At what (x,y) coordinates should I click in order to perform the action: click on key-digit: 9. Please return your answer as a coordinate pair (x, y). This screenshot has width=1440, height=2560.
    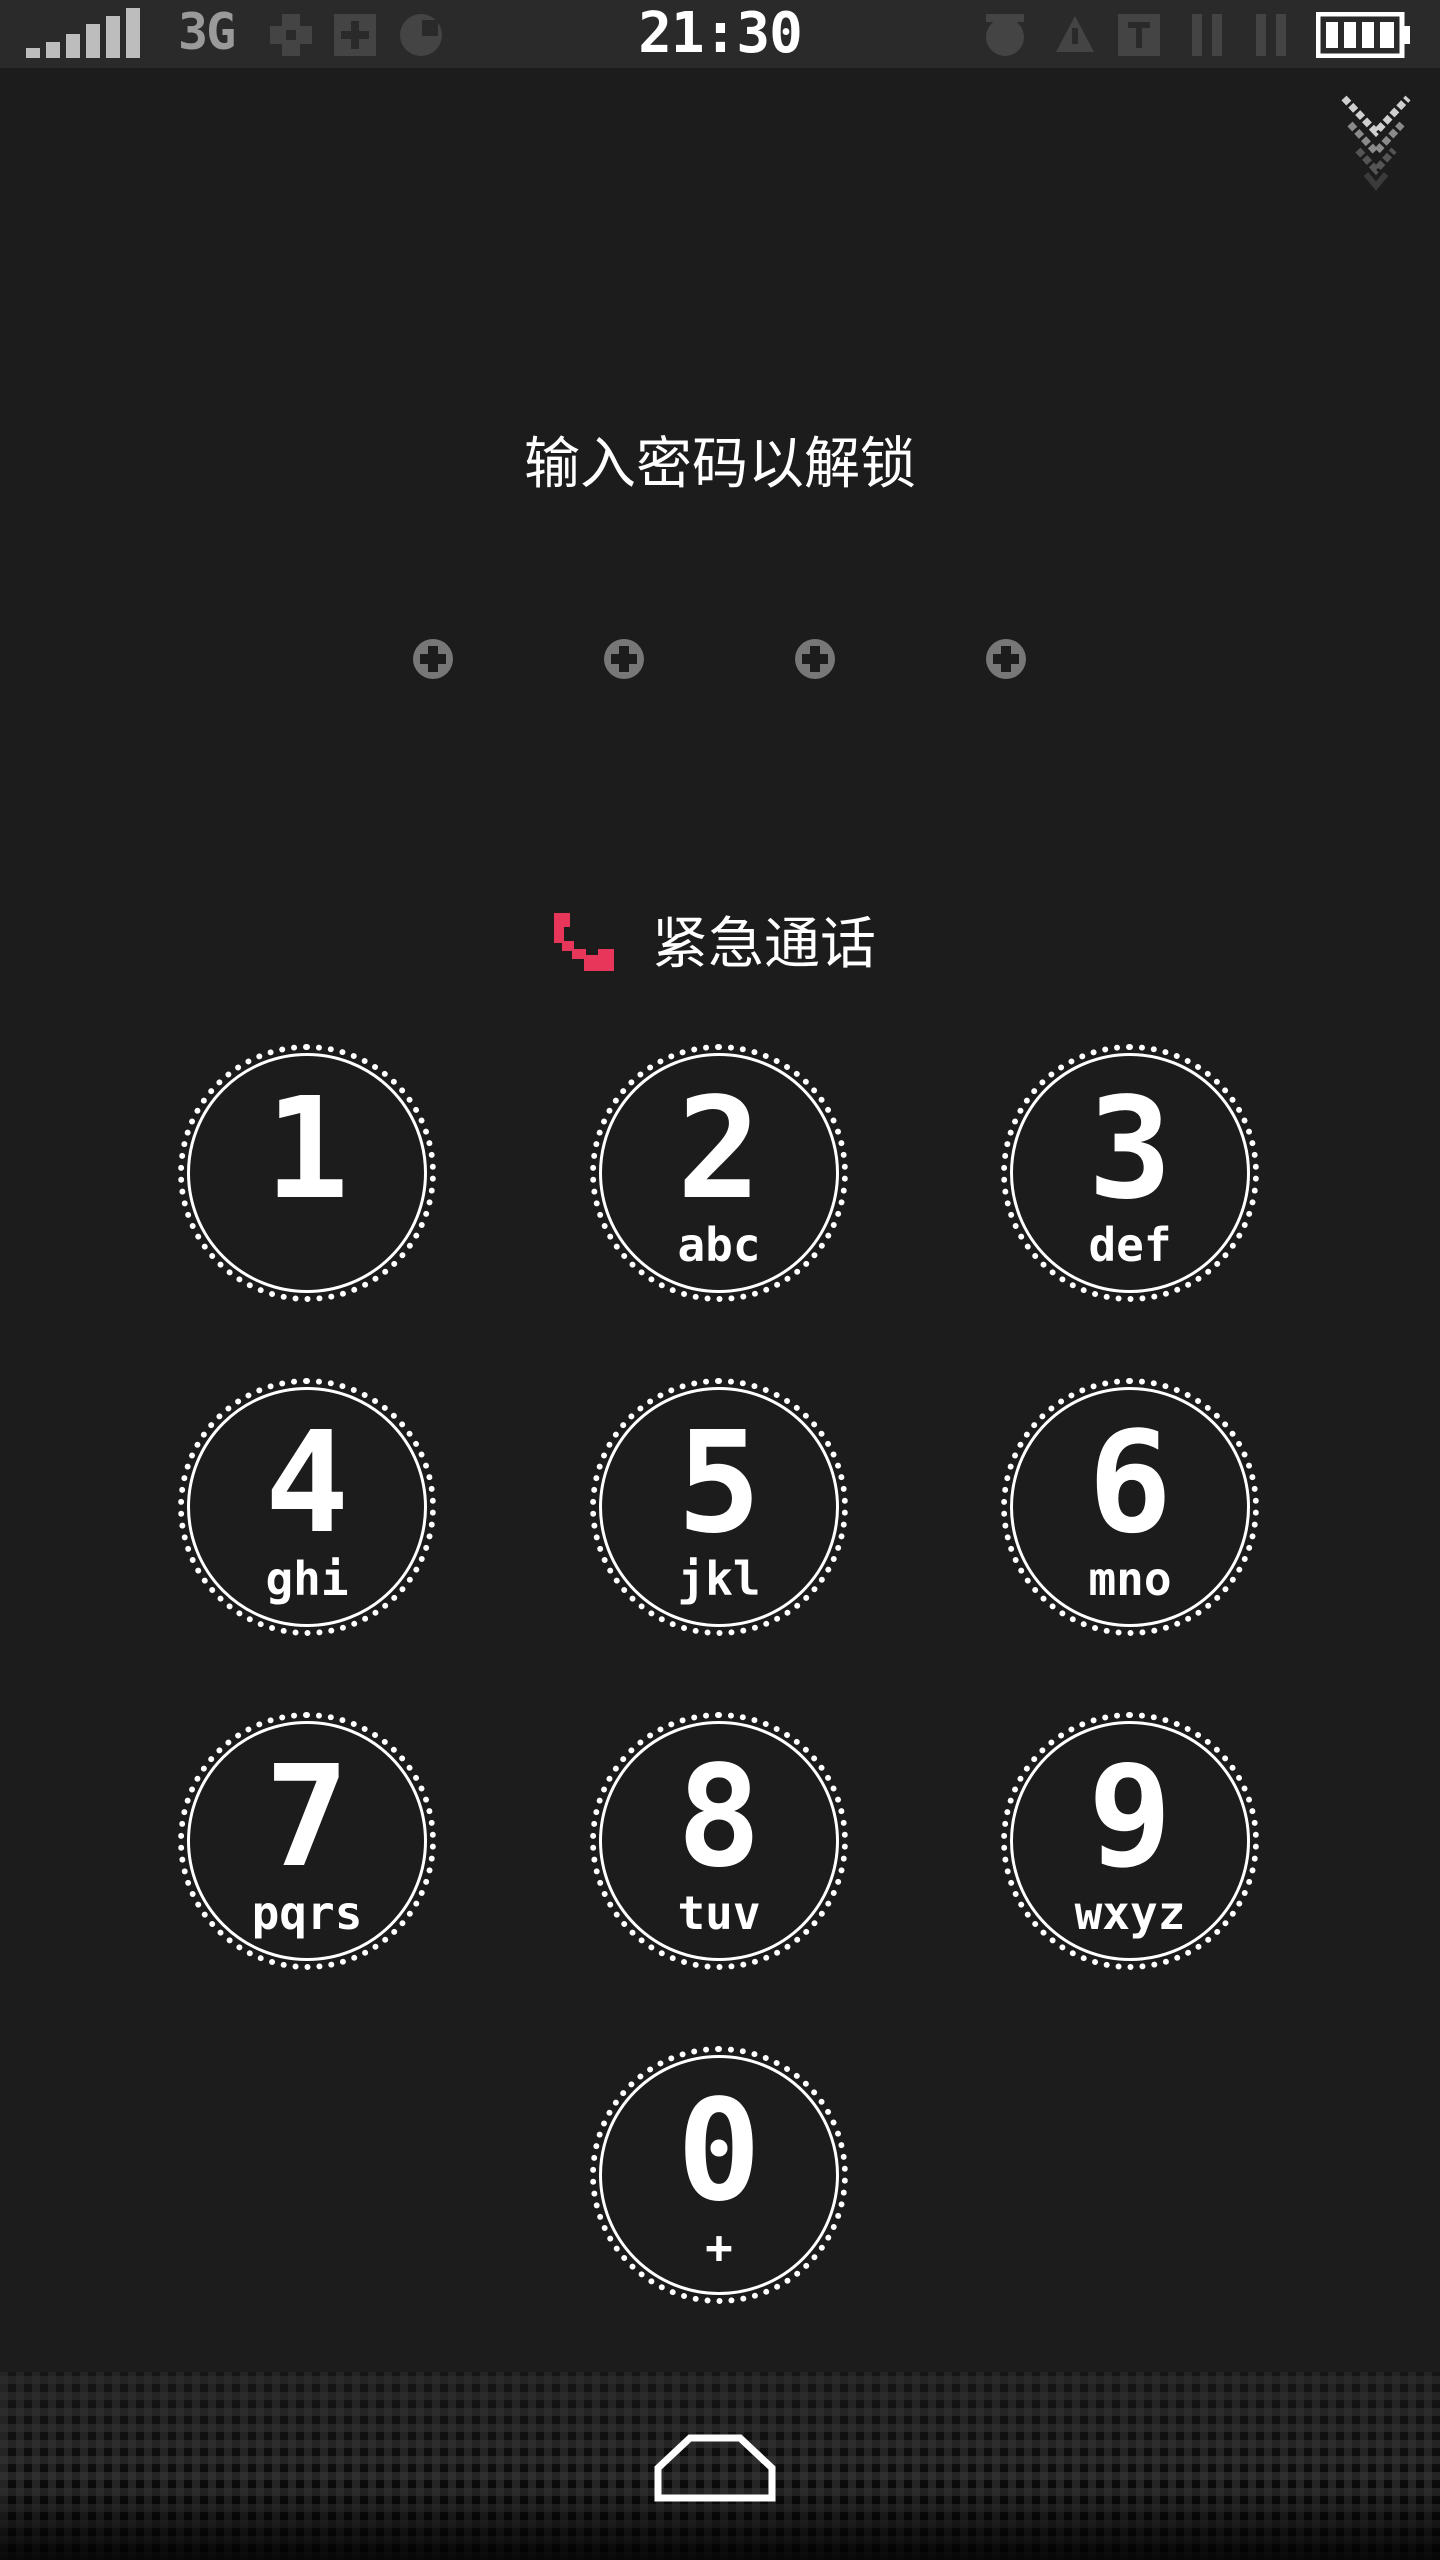
    Looking at the image, I should click on (1130, 1817).